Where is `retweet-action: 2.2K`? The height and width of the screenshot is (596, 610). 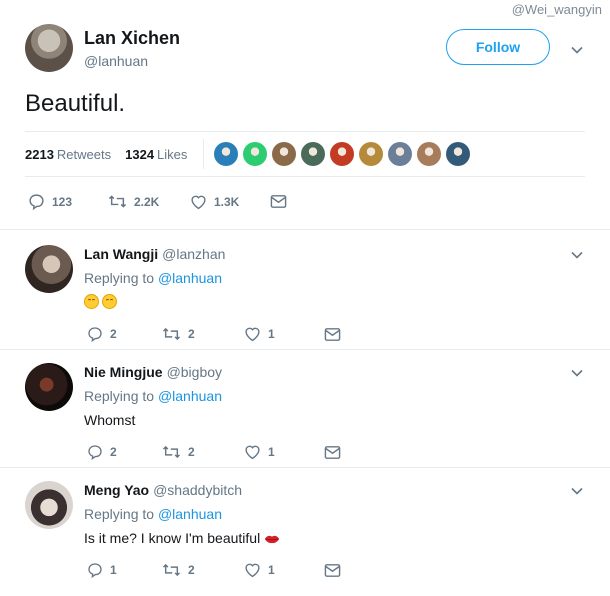
retweet-action: 2.2K is located at coordinates (149, 201).